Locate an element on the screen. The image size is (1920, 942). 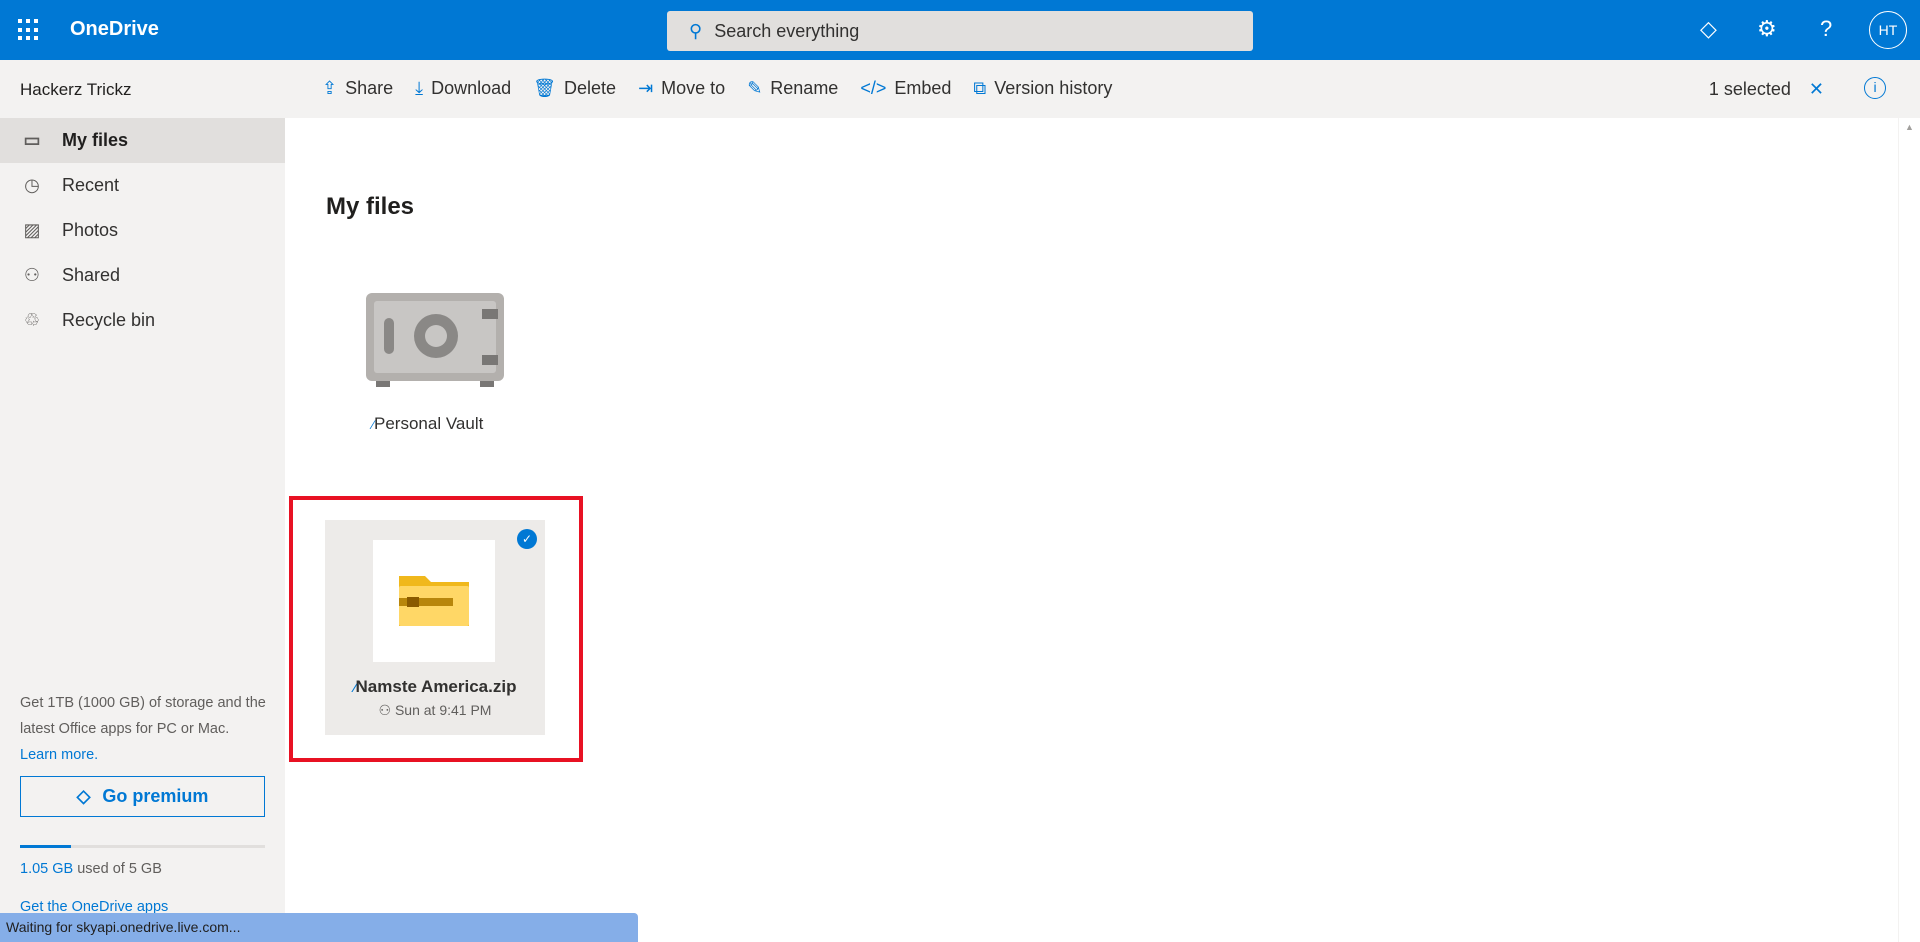
clear-selection-icon: ✕ is located at coordinates (1816, 89).